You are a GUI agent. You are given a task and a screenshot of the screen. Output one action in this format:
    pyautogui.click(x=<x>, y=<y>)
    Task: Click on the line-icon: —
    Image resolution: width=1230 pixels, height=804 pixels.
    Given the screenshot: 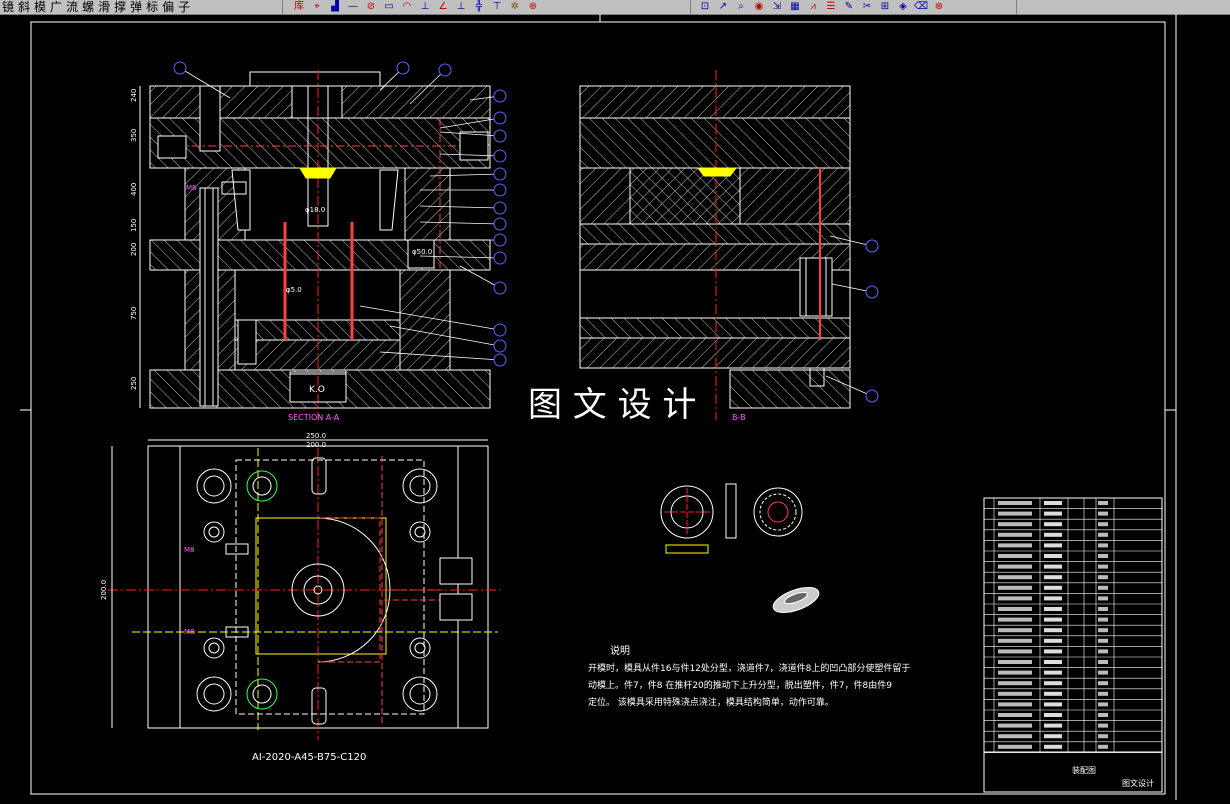 What is the action you would take?
    pyautogui.click(x=353, y=7)
    